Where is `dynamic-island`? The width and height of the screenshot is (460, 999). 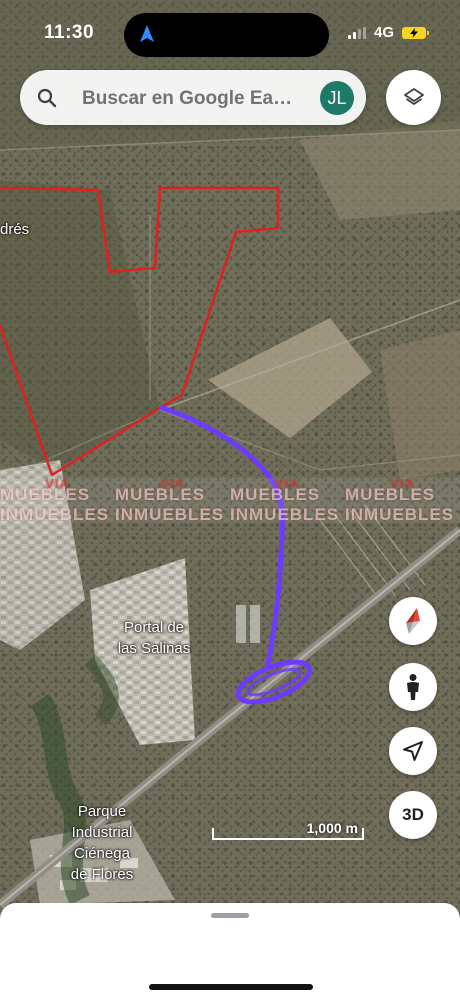 dynamic-island is located at coordinates (226, 35).